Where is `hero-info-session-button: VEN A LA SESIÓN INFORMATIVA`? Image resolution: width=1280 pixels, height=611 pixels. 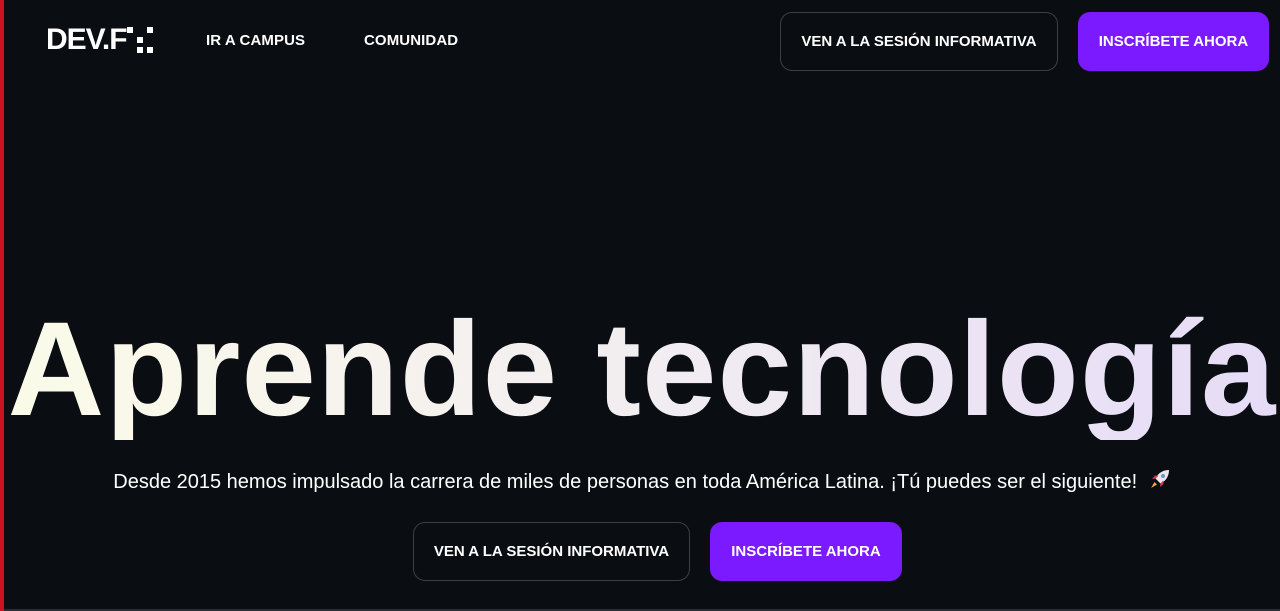 hero-info-session-button: VEN A LA SESIÓN INFORMATIVA is located at coordinates (551, 551).